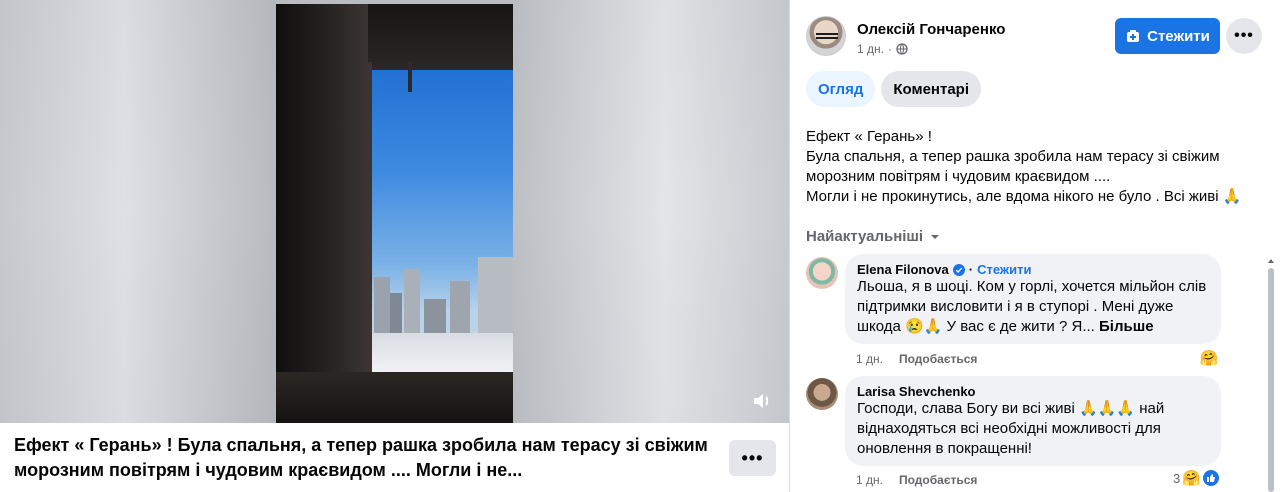 The image size is (1280, 492). What do you see at coordinates (1177, 478) in the screenshot?
I see `reactions-count: 3` at bounding box center [1177, 478].